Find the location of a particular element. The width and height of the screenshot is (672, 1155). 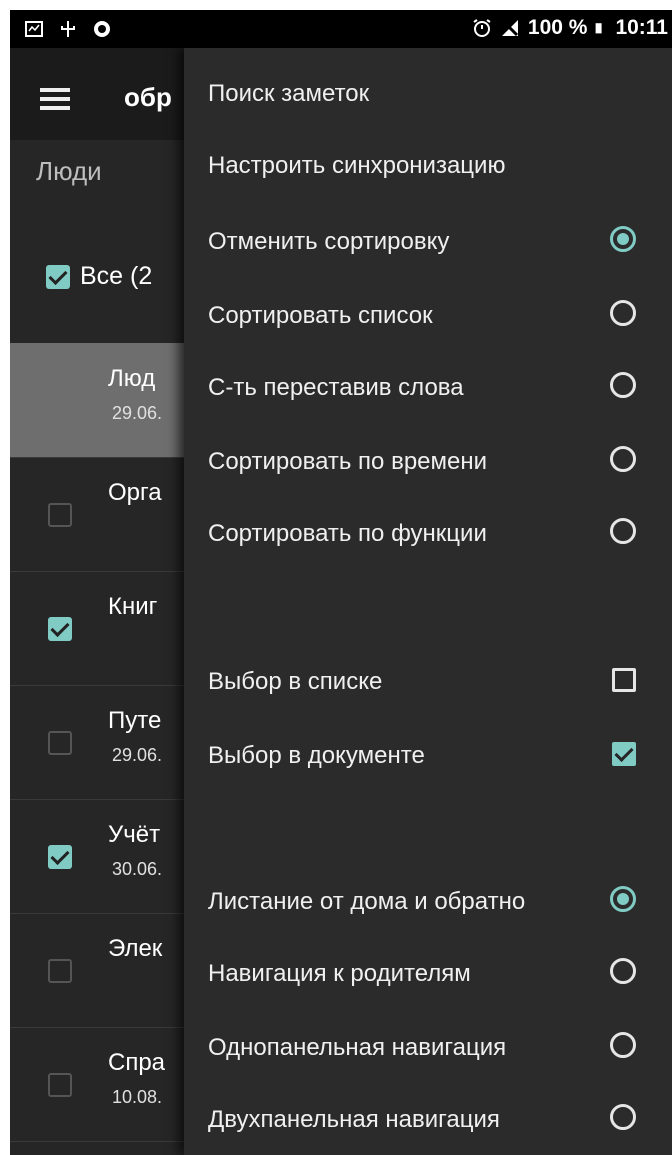

sort-cancel-radio is located at coordinates (623, 239).